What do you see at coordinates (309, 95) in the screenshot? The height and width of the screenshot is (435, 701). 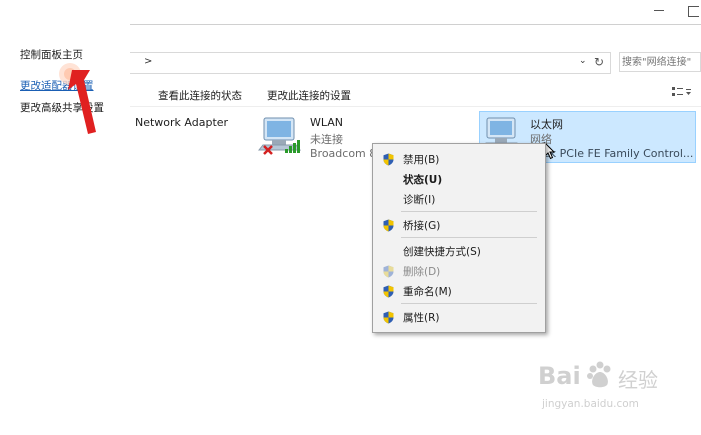 I see `change-settings-command: 更改此连接的设置` at bounding box center [309, 95].